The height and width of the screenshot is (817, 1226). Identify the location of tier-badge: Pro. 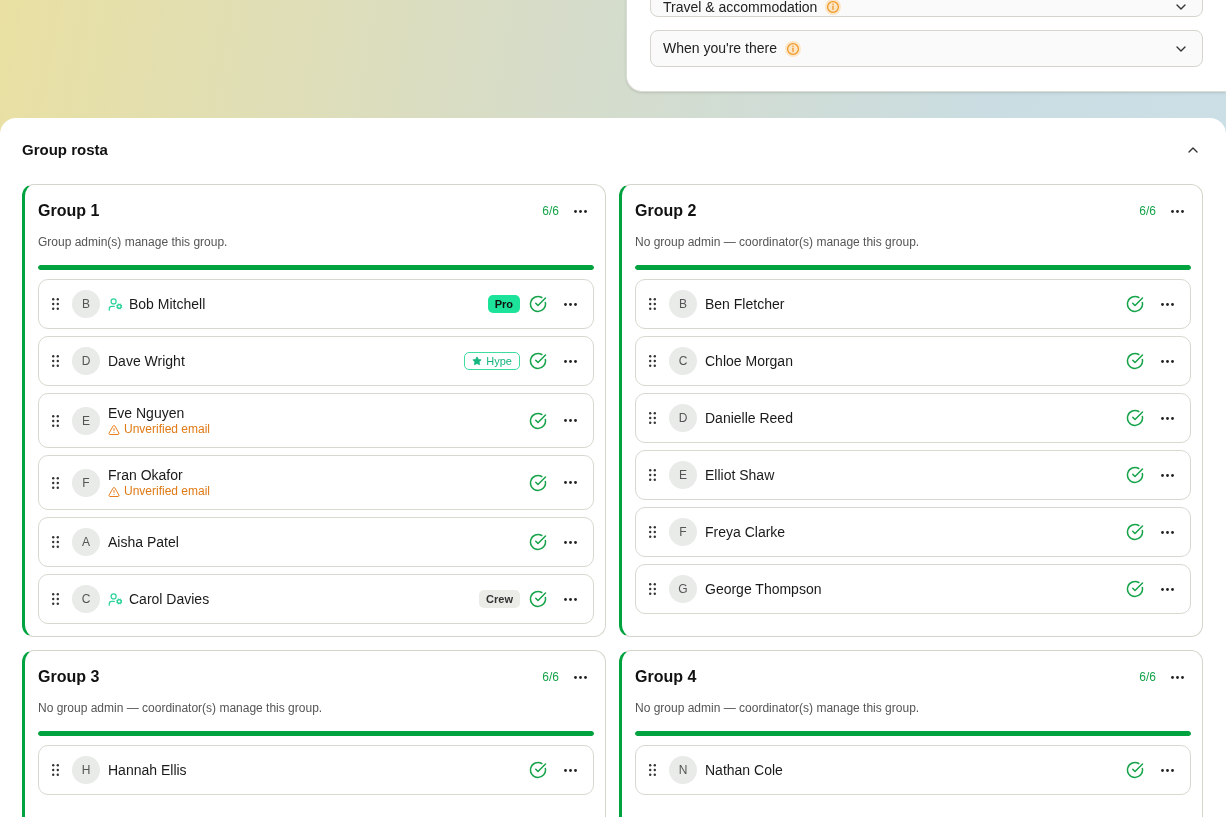
(503, 304).